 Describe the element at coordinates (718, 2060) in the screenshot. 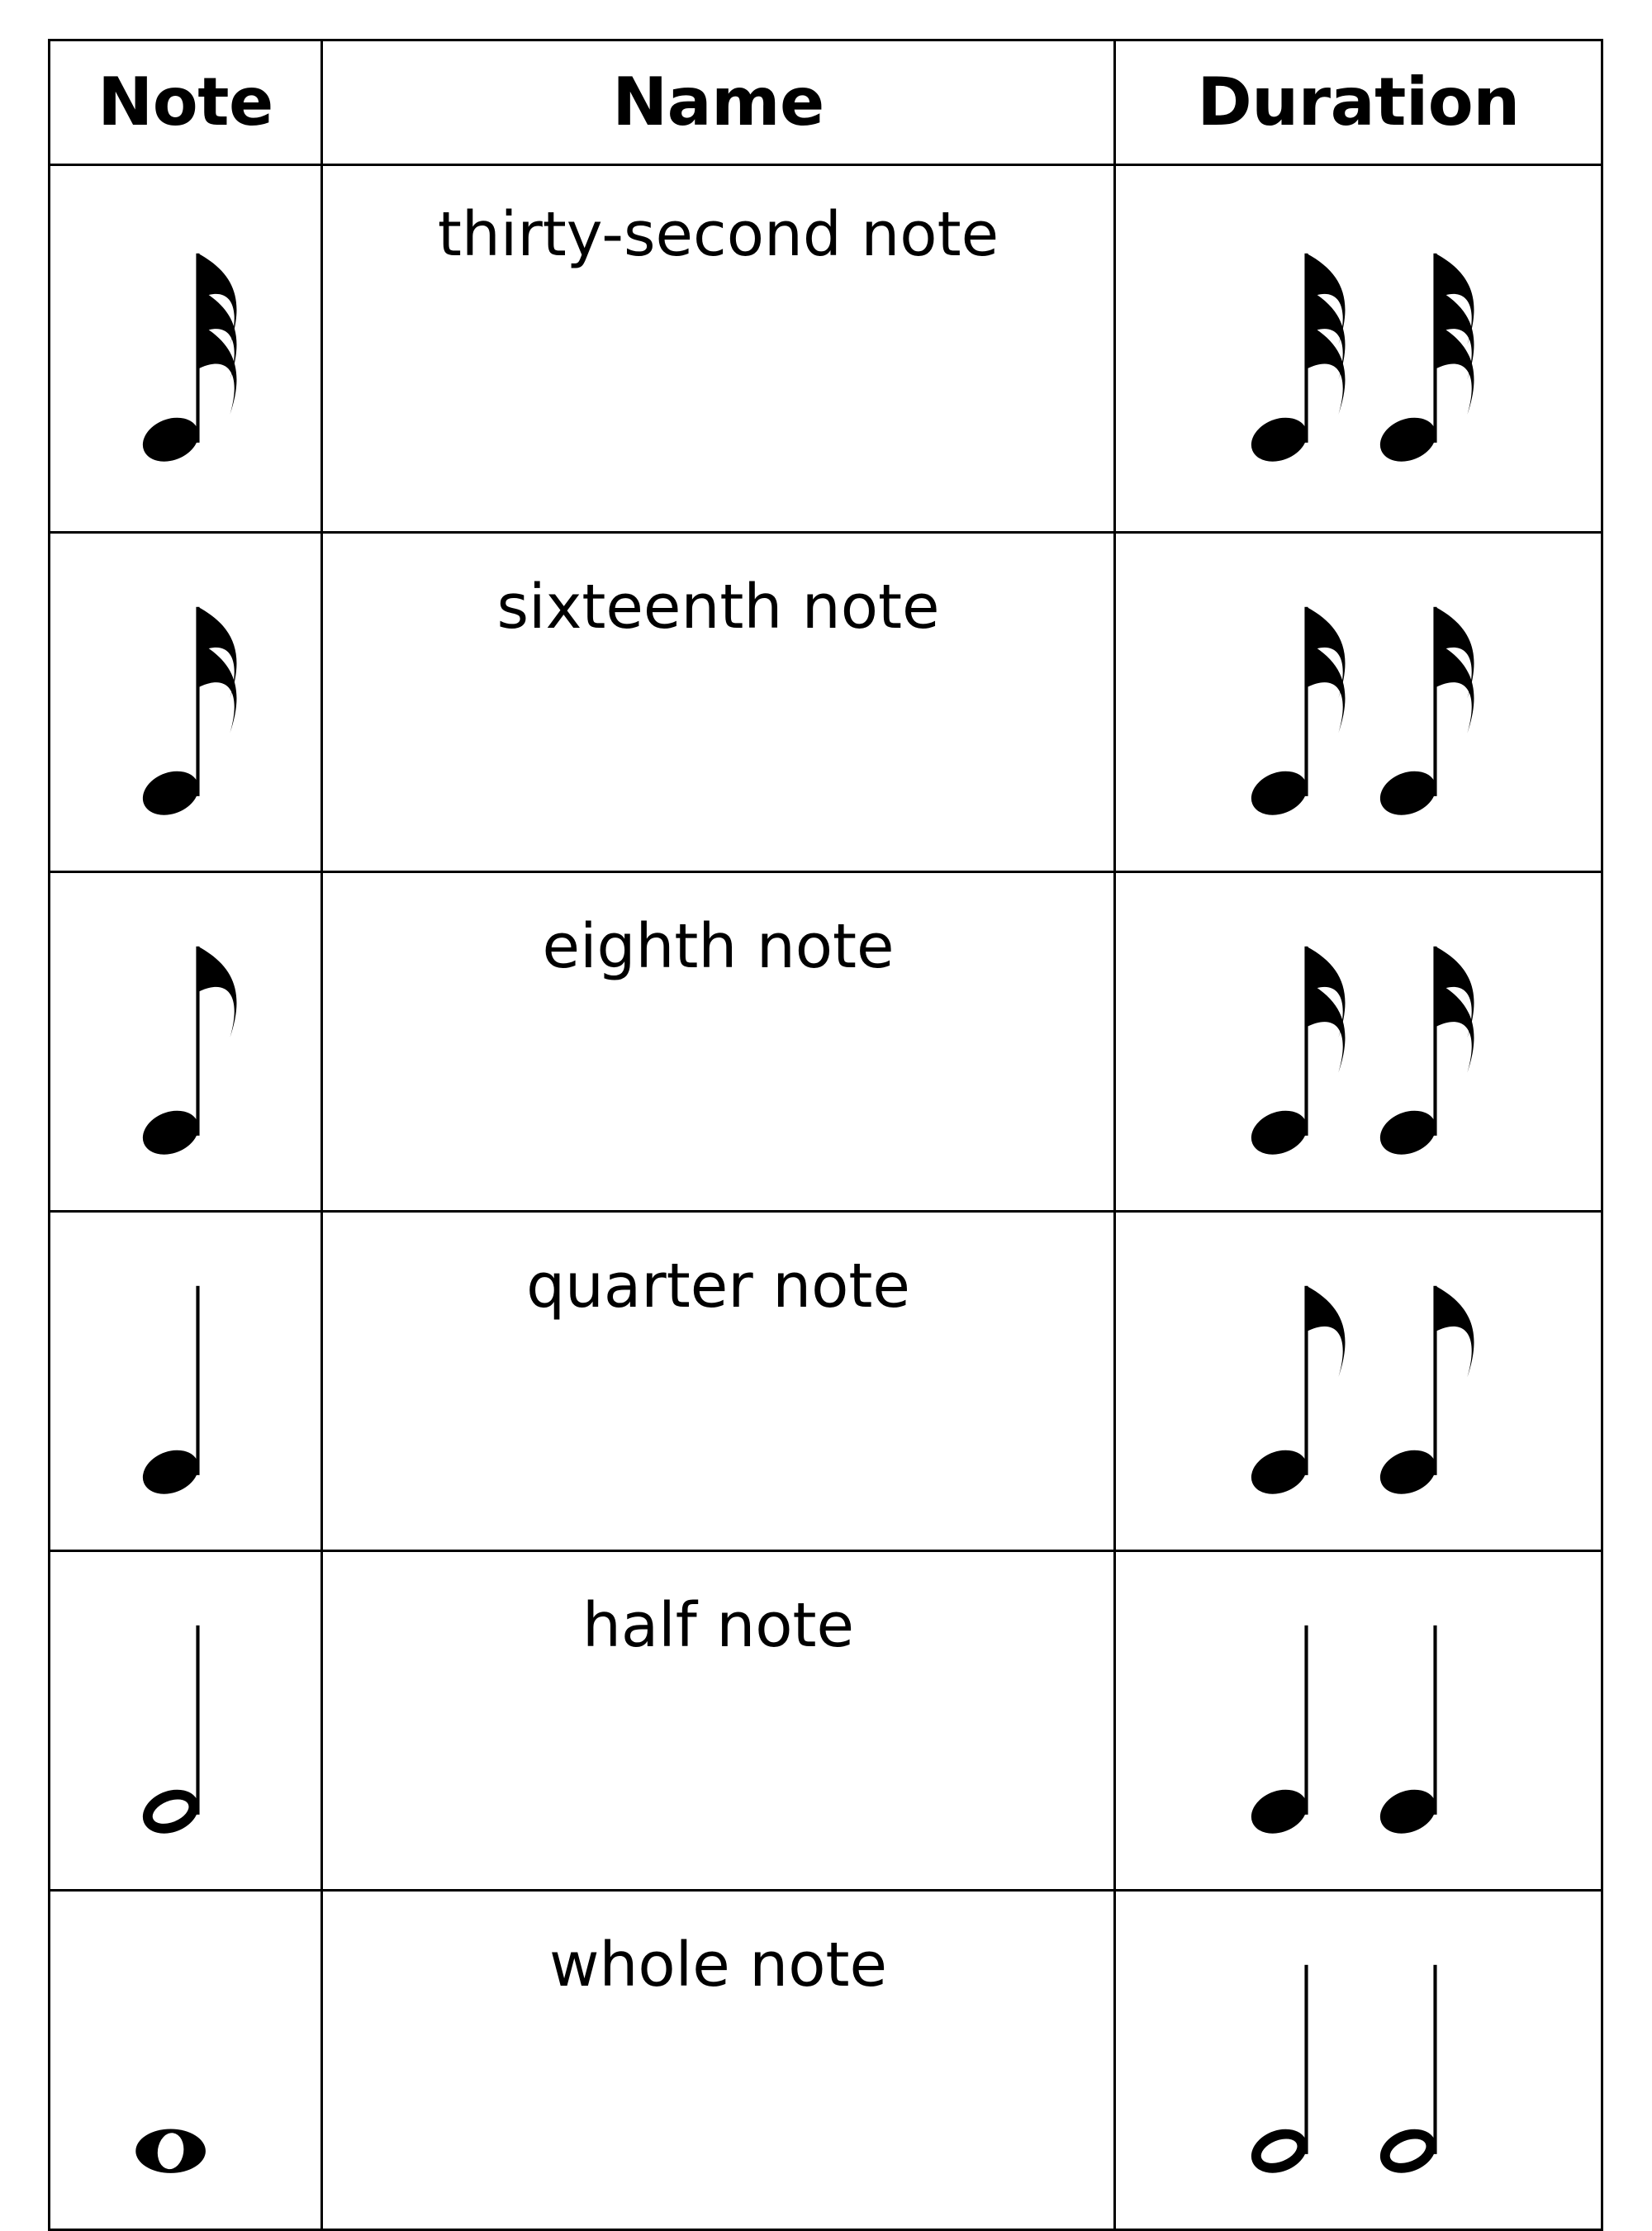

I see `note-name-cell: whole note` at that location.